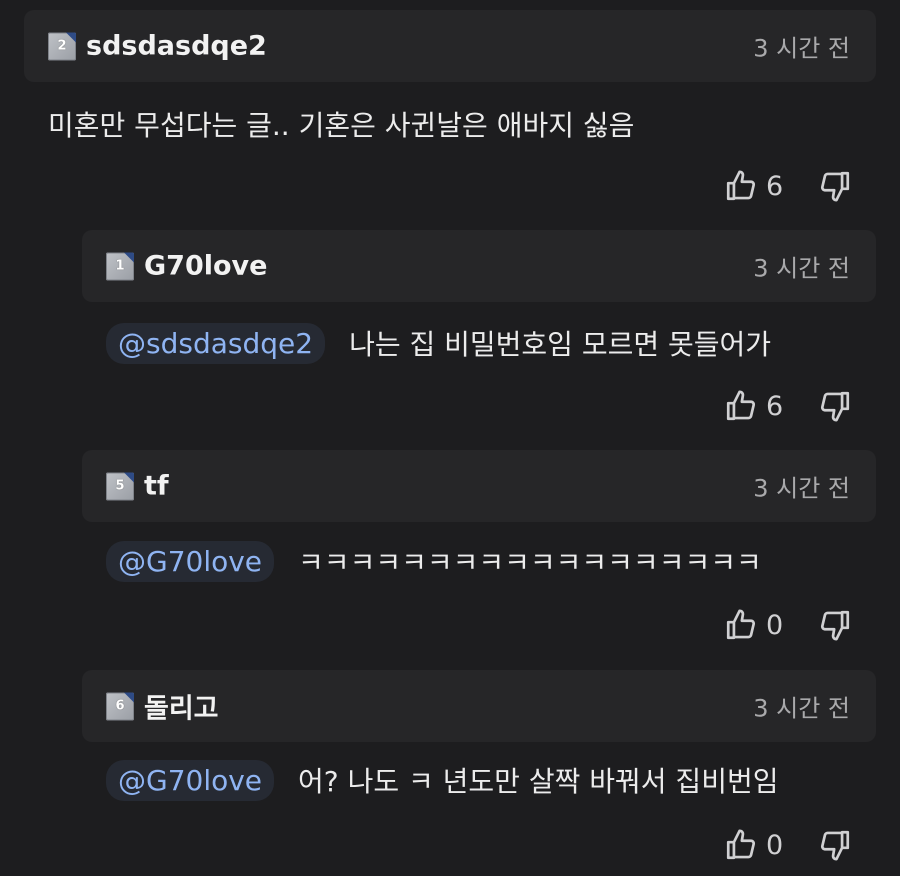 The width and height of the screenshot is (900, 876). Describe the element at coordinates (120, 266) in the screenshot. I see `level-badge-icon: 1` at that location.